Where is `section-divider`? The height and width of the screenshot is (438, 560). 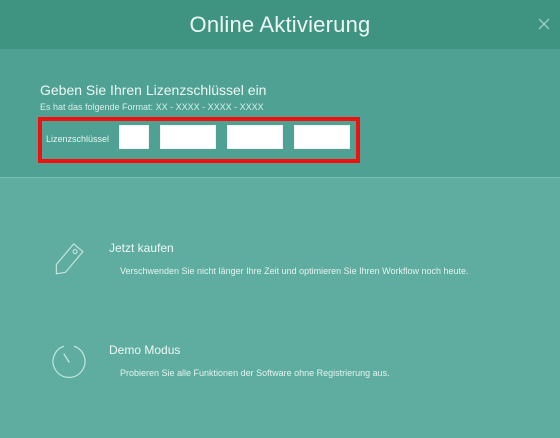 section-divider is located at coordinates (280, 177).